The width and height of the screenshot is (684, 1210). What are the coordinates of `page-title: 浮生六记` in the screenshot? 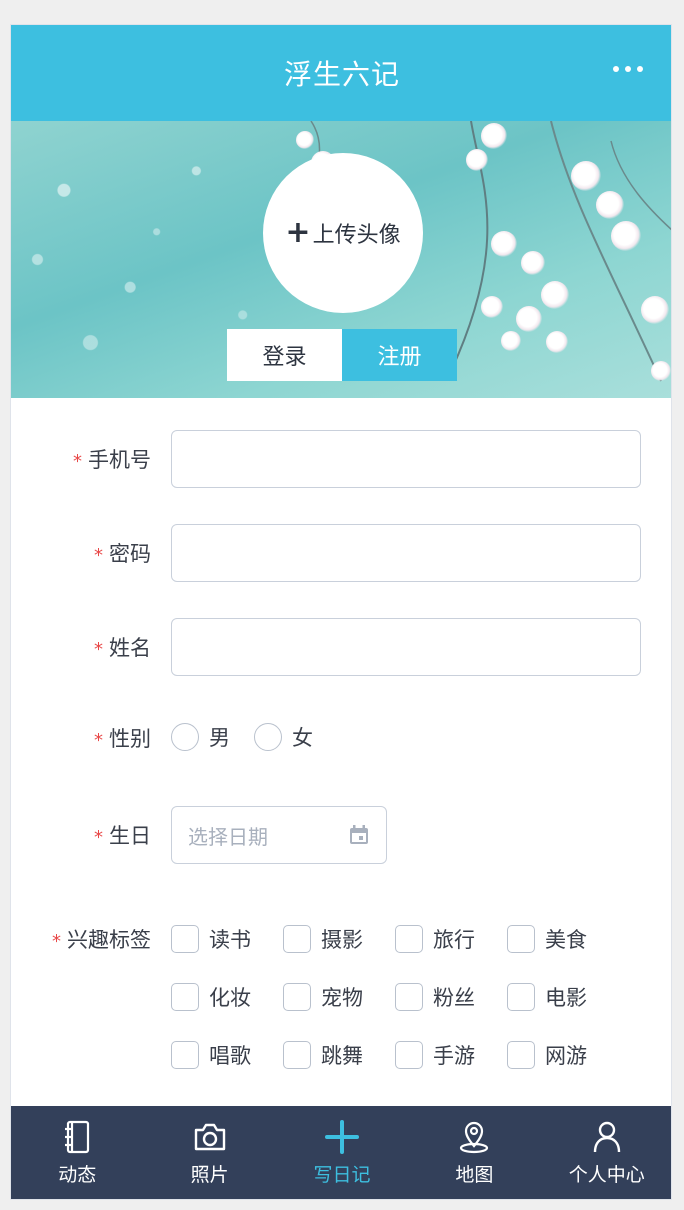 It's located at (341, 74).